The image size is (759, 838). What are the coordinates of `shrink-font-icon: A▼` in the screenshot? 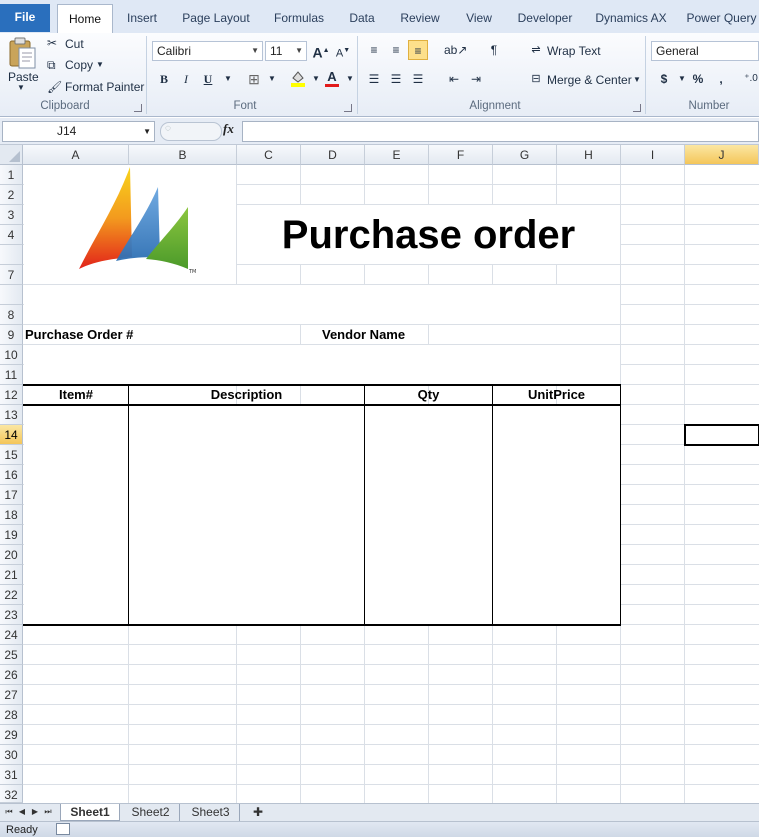 It's located at (343, 51).